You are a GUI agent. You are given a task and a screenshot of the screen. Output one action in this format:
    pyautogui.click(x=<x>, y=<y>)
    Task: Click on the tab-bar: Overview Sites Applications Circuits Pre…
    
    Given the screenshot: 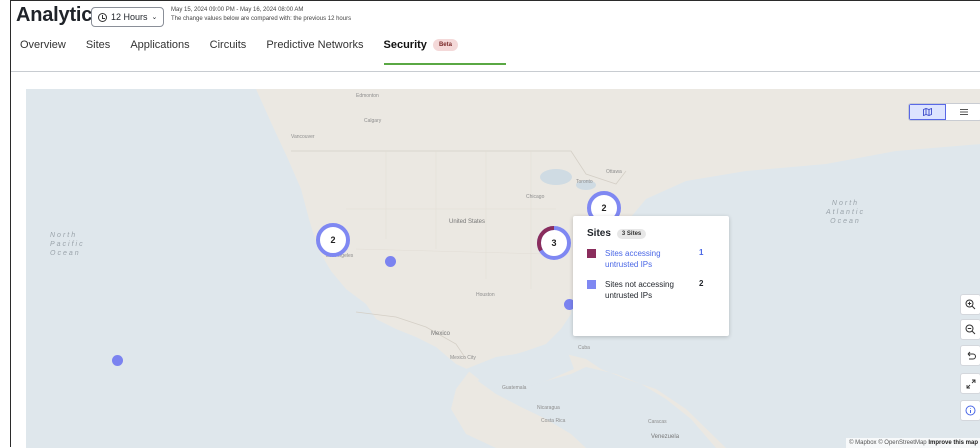 What is the action you would take?
    pyautogui.click(x=259, y=51)
    